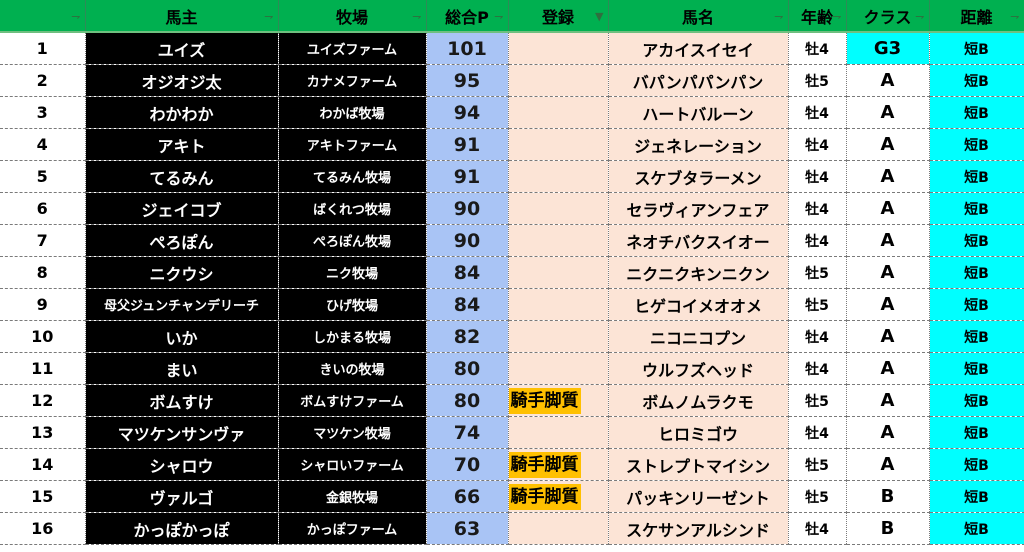 This screenshot has height=552, width=1024. What do you see at coordinates (599, 16) in the screenshot?
I see `filter-active-icon: ▼` at bounding box center [599, 16].